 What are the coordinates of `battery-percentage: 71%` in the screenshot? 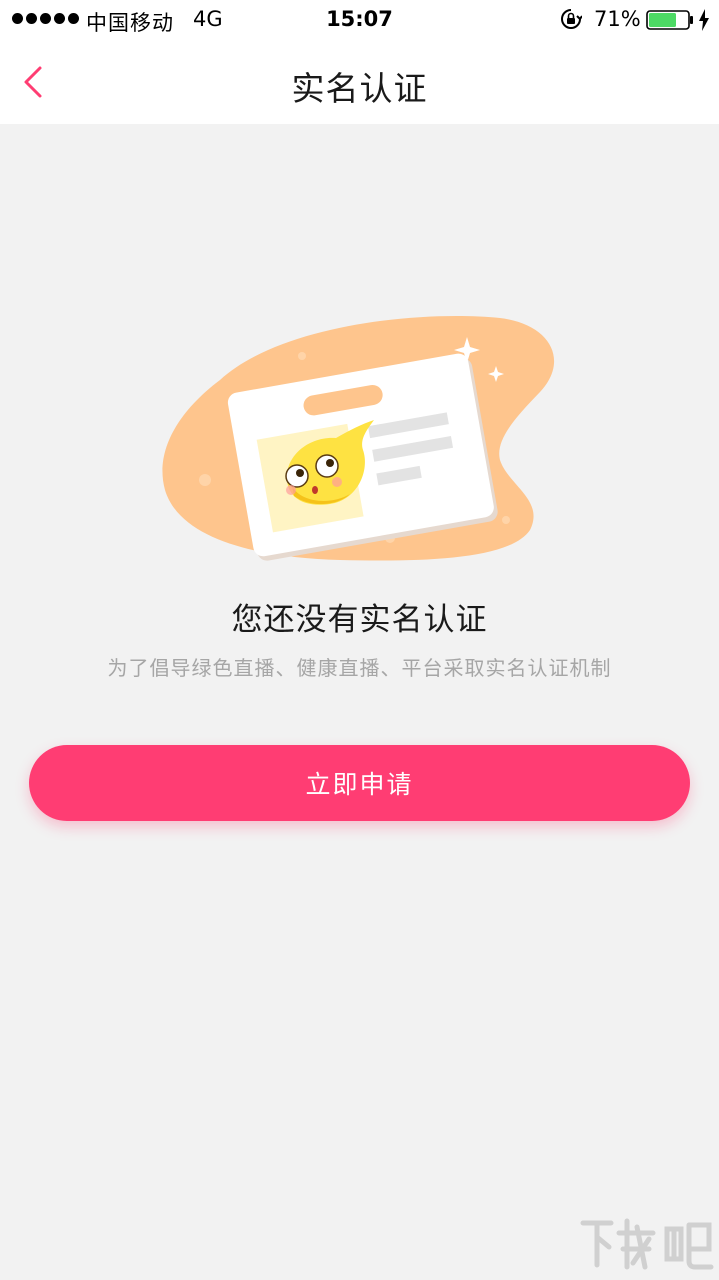 It's located at (617, 19).